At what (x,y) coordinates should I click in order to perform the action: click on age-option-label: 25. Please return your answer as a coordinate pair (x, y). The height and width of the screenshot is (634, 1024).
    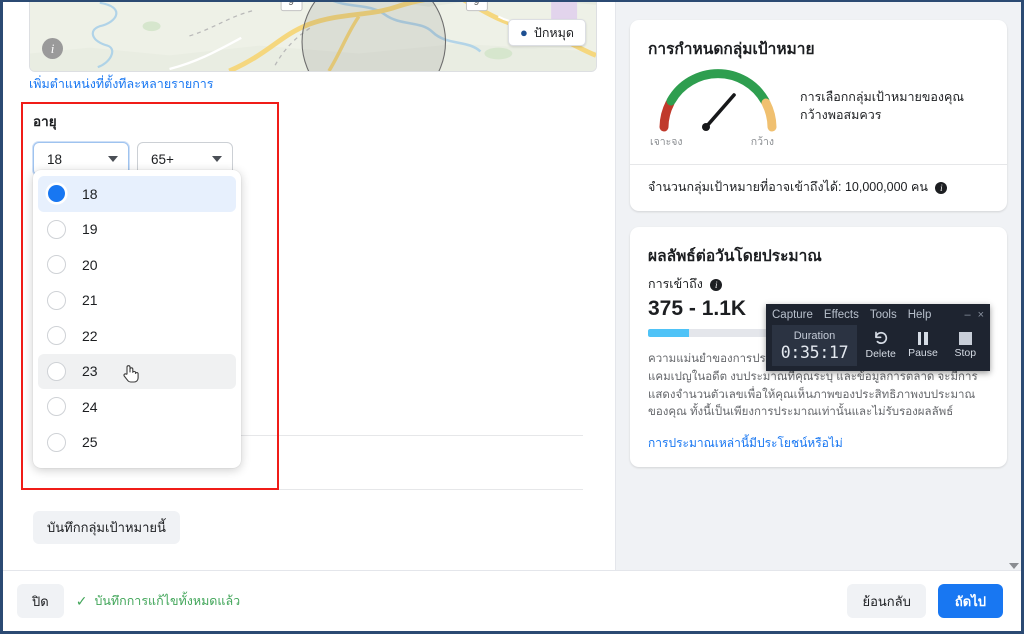
    Looking at the image, I should click on (90, 442).